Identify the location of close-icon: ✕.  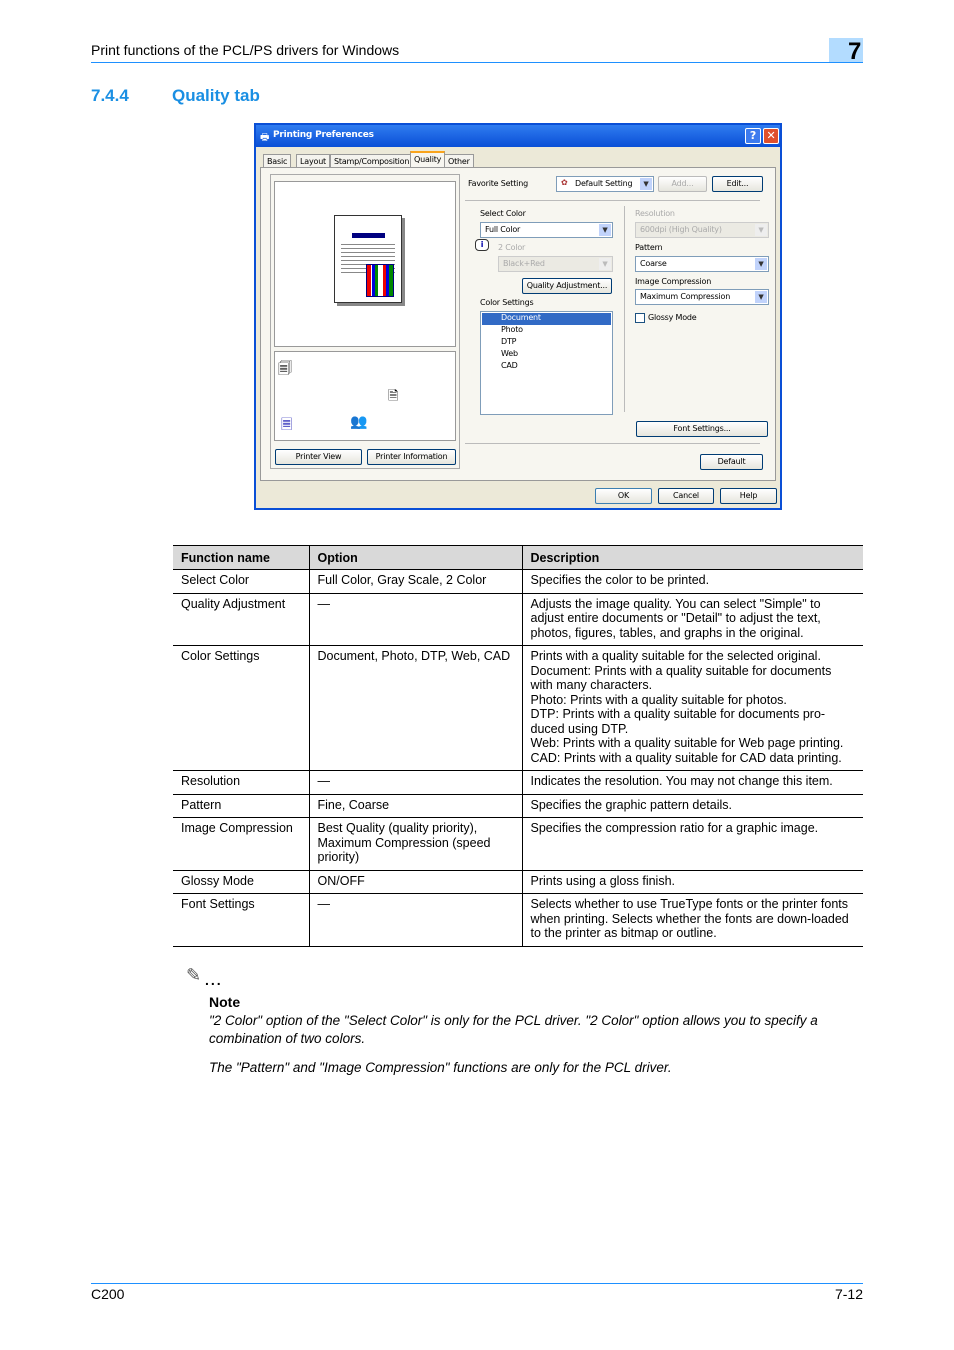
(771, 136).